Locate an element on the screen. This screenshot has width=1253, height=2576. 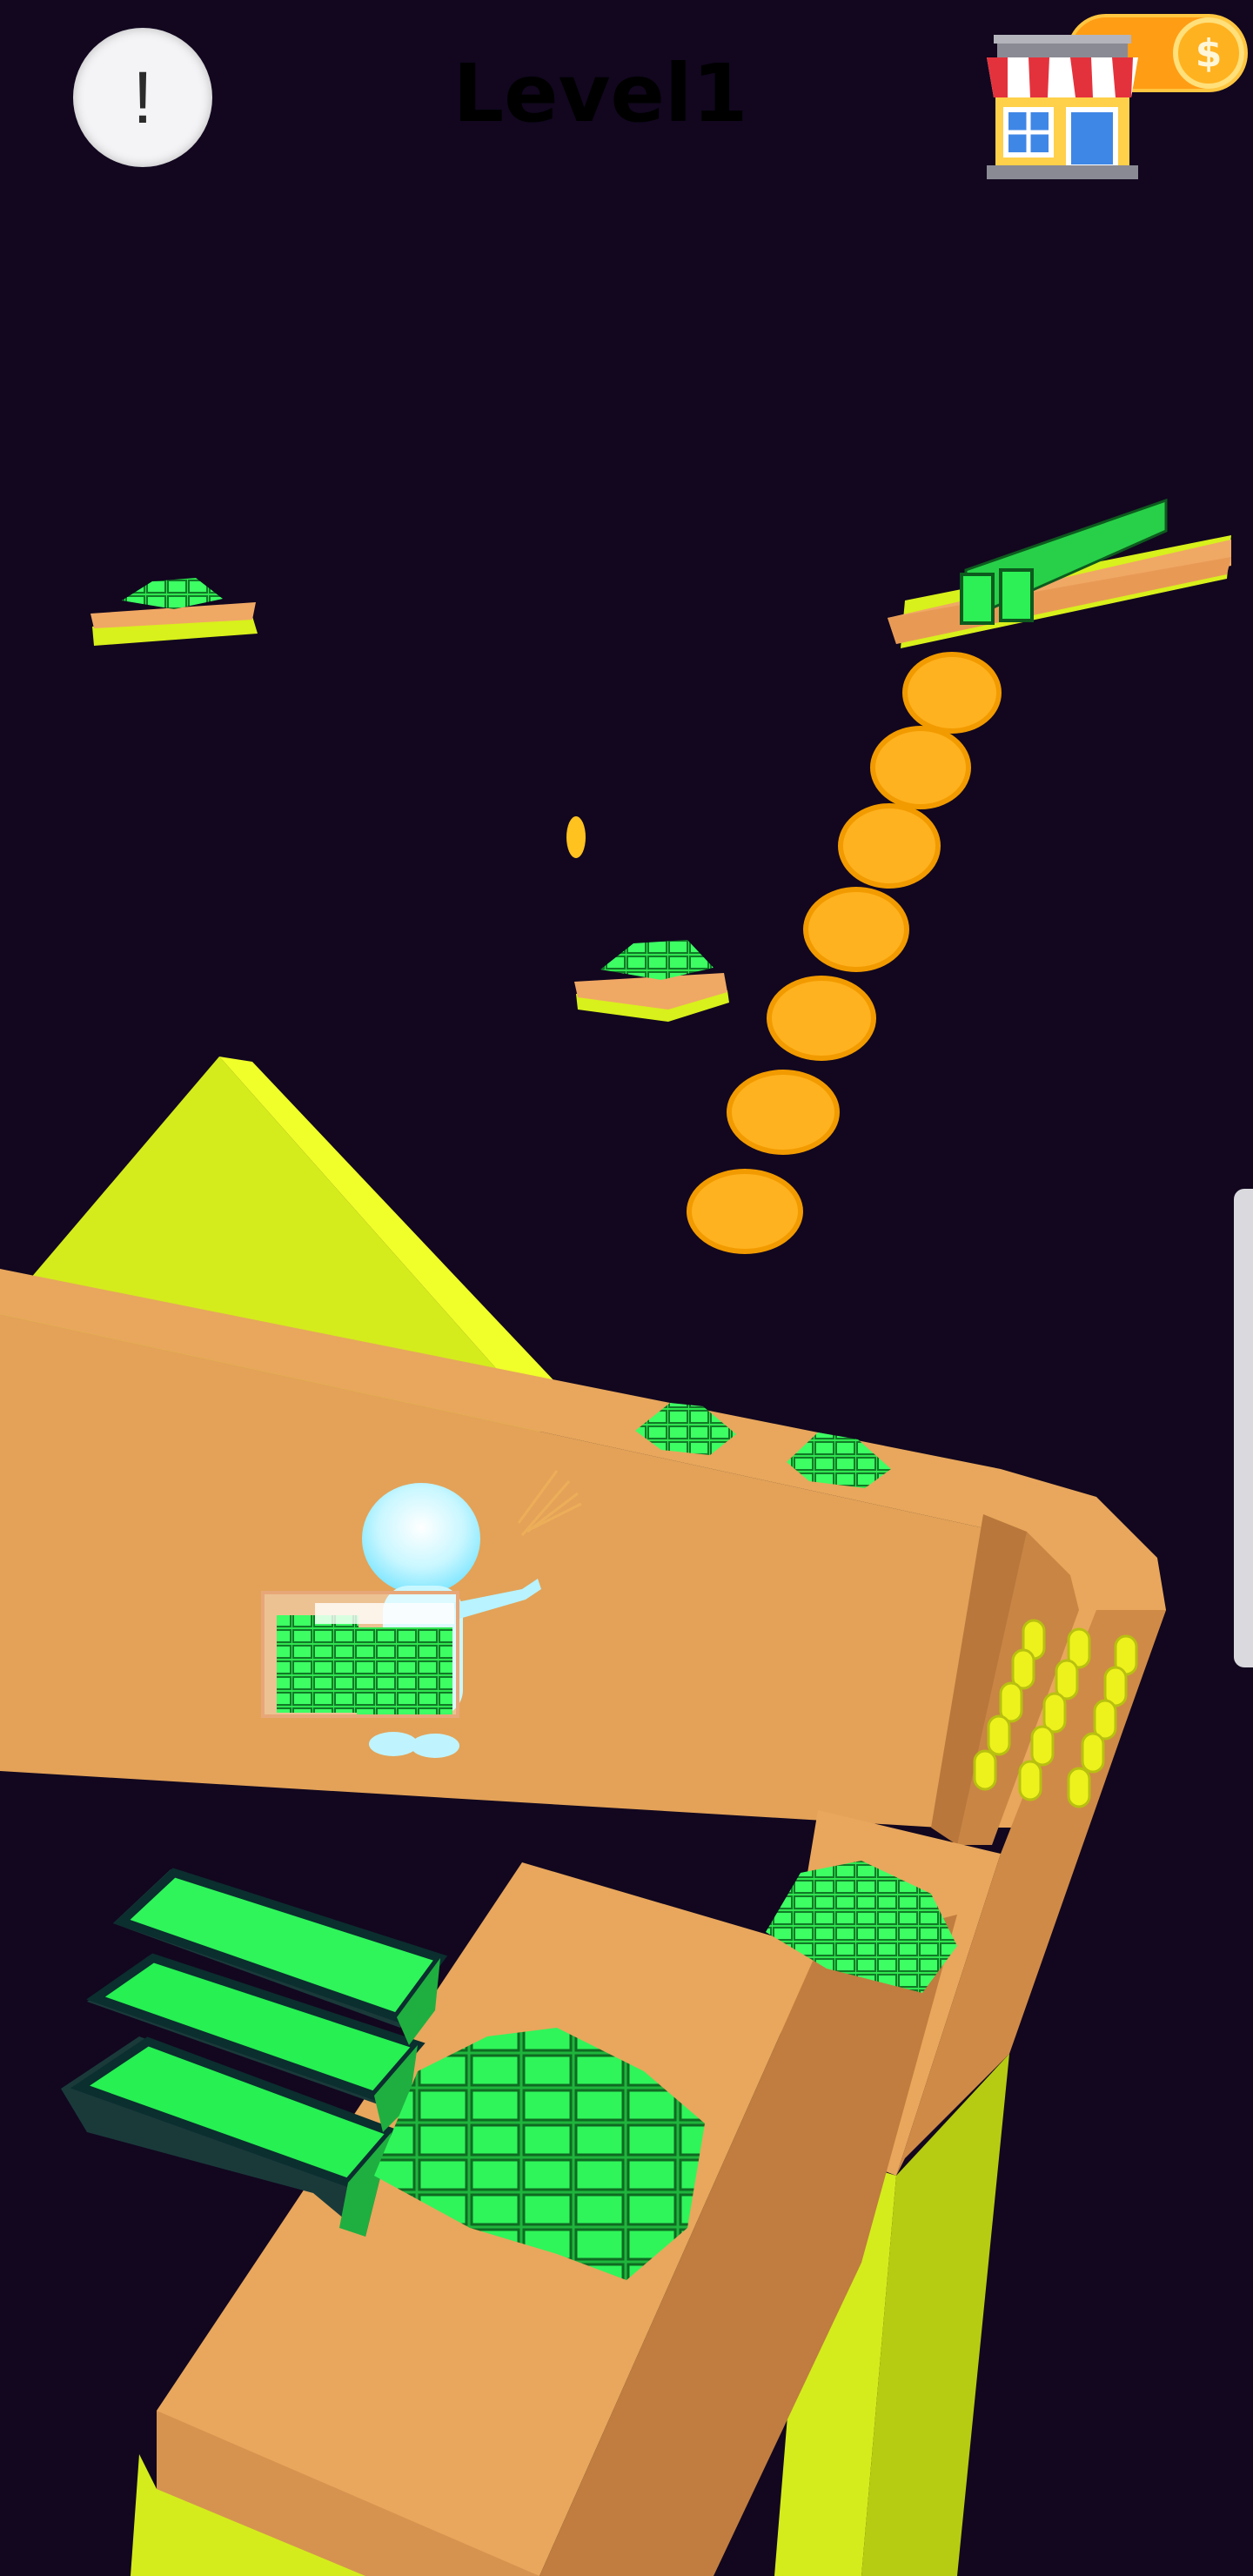
shop-icon is located at coordinates (1062, 109).